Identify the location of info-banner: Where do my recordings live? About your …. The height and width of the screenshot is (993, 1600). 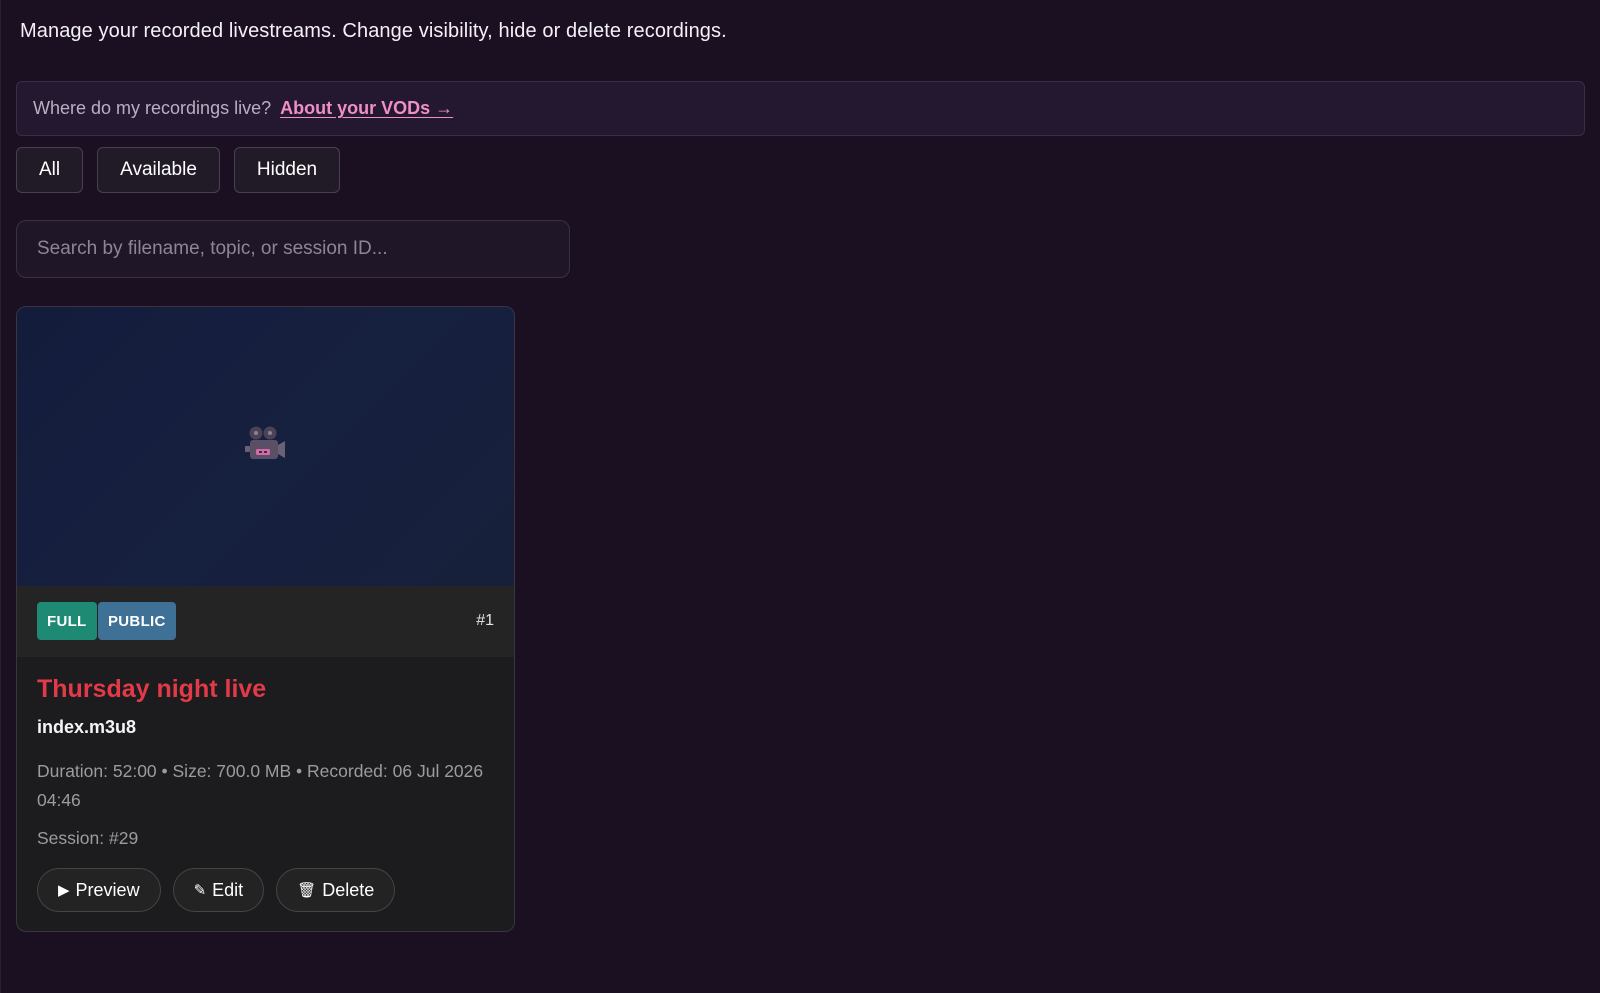
(800, 108).